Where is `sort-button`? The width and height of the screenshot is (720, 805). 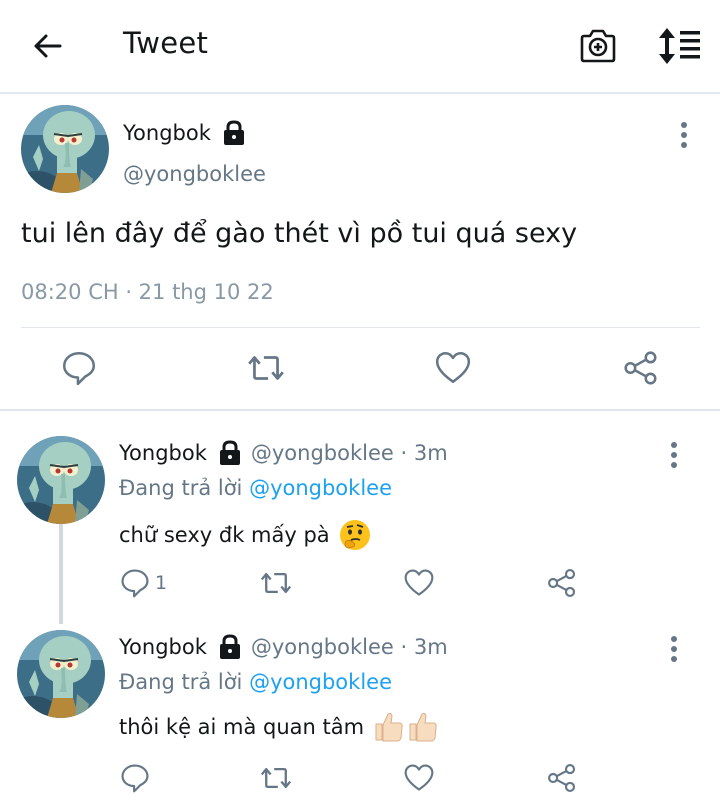 sort-button is located at coordinates (679, 46).